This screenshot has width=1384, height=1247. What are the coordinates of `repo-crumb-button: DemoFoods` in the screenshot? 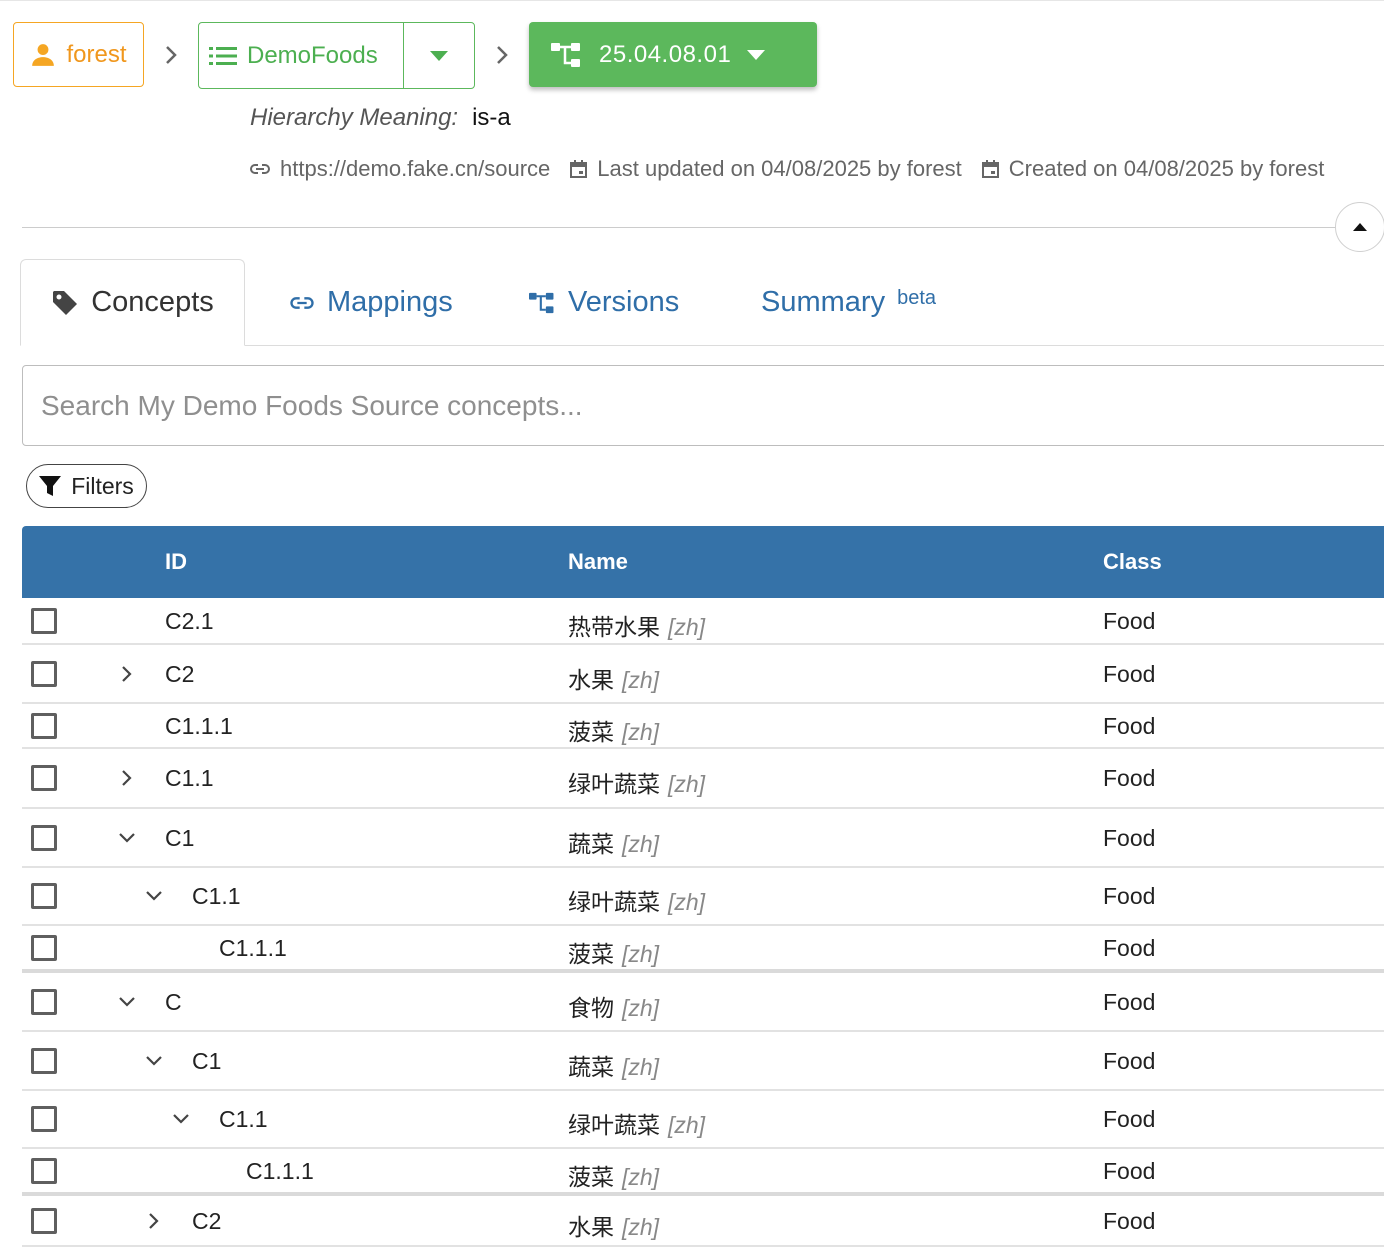 It's located at (301, 55).